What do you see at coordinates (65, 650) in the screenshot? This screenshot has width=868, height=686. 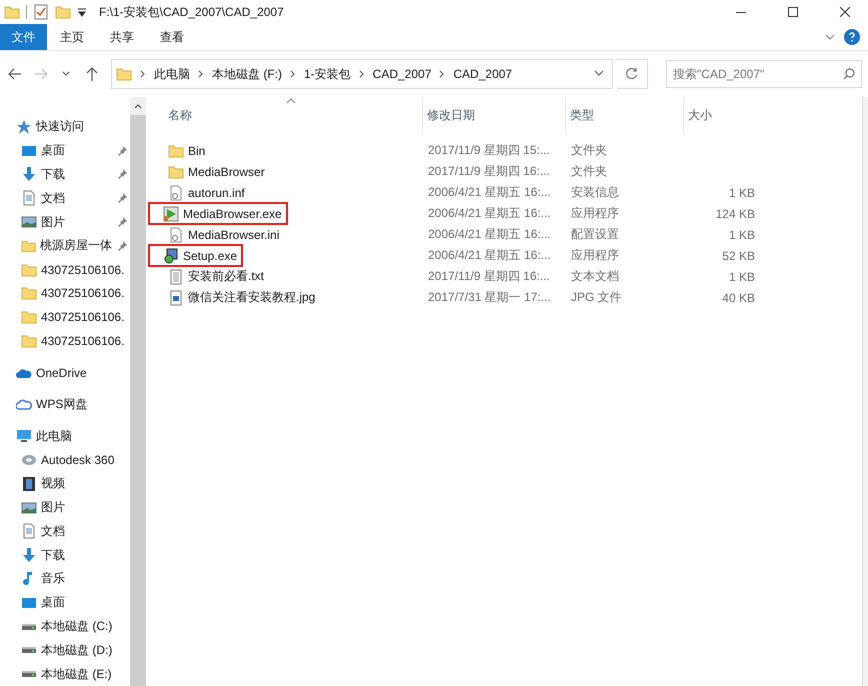 I see `sidebar-item: 本地磁盘 (D:)` at bounding box center [65, 650].